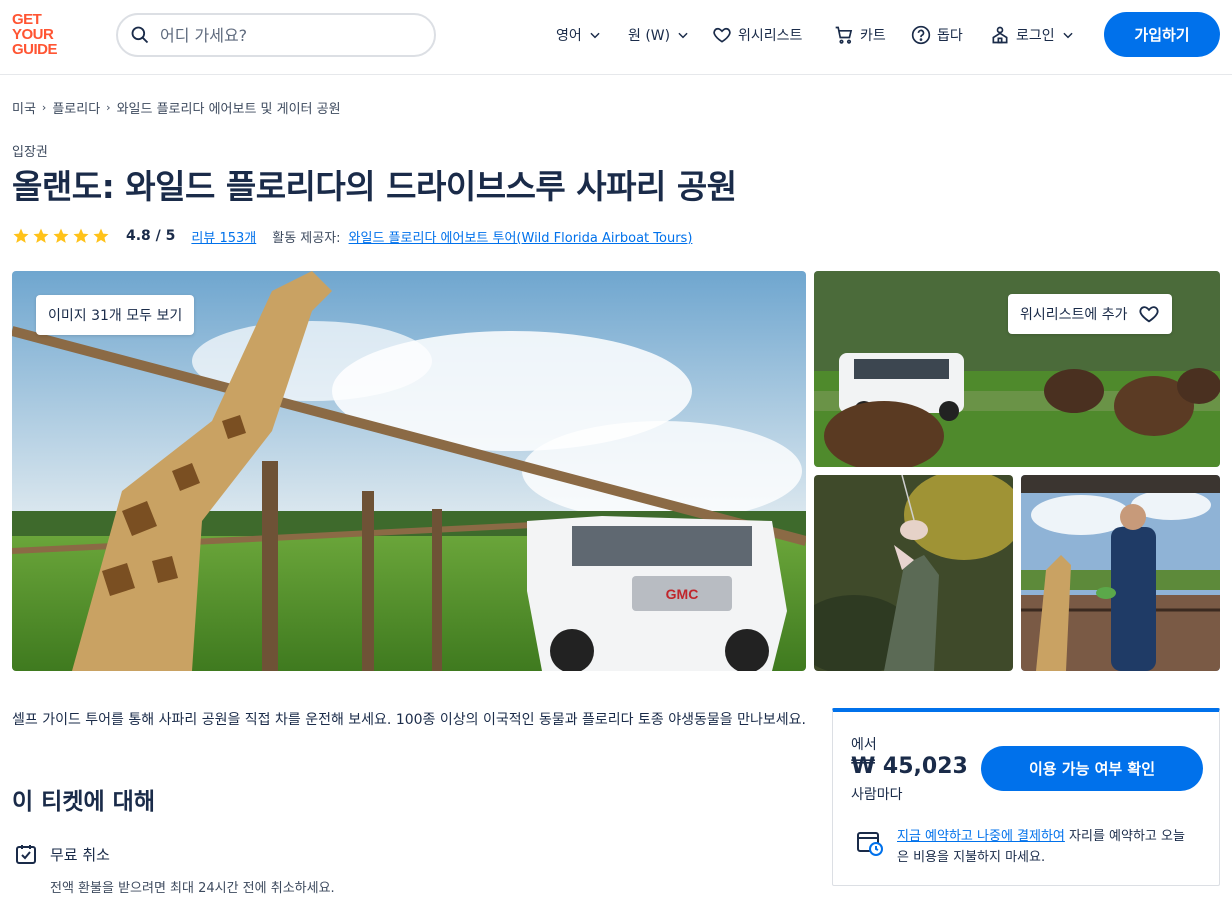 This screenshot has width=1232, height=902. I want to click on login-label: 로그인, so click(1035, 36).